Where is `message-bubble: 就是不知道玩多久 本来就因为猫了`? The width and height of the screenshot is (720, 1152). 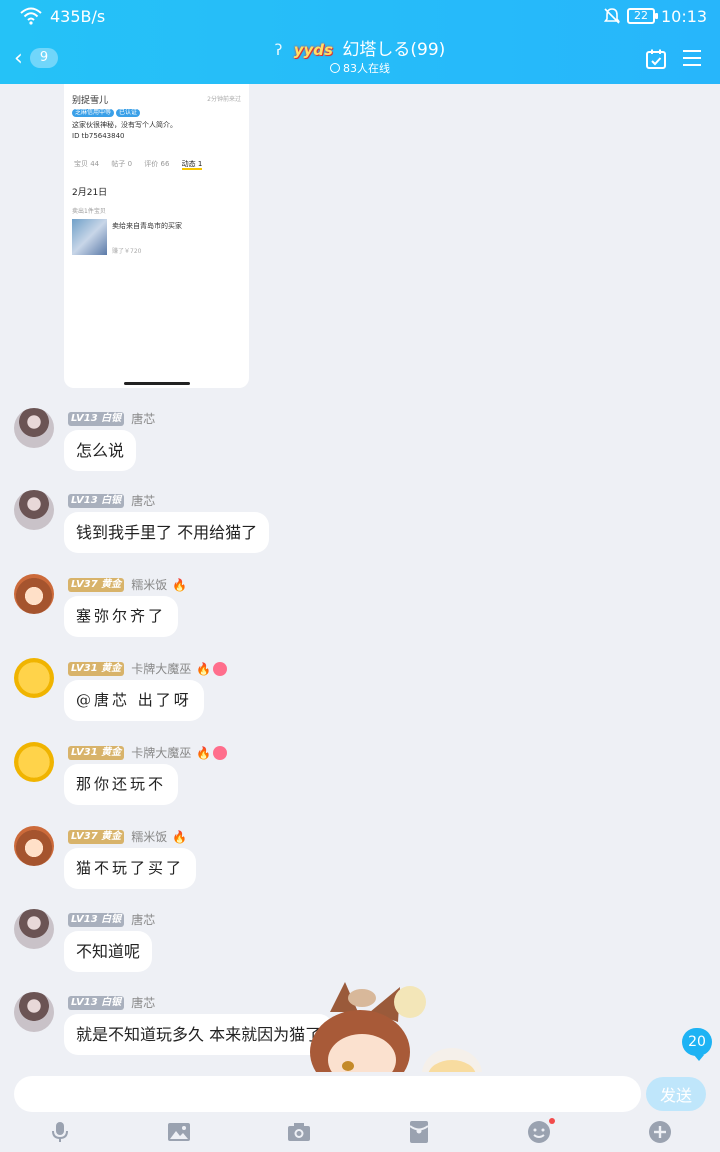
message-bubble: 就是不知道玩多久 本来就因为猫了 is located at coordinates (199, 1034).